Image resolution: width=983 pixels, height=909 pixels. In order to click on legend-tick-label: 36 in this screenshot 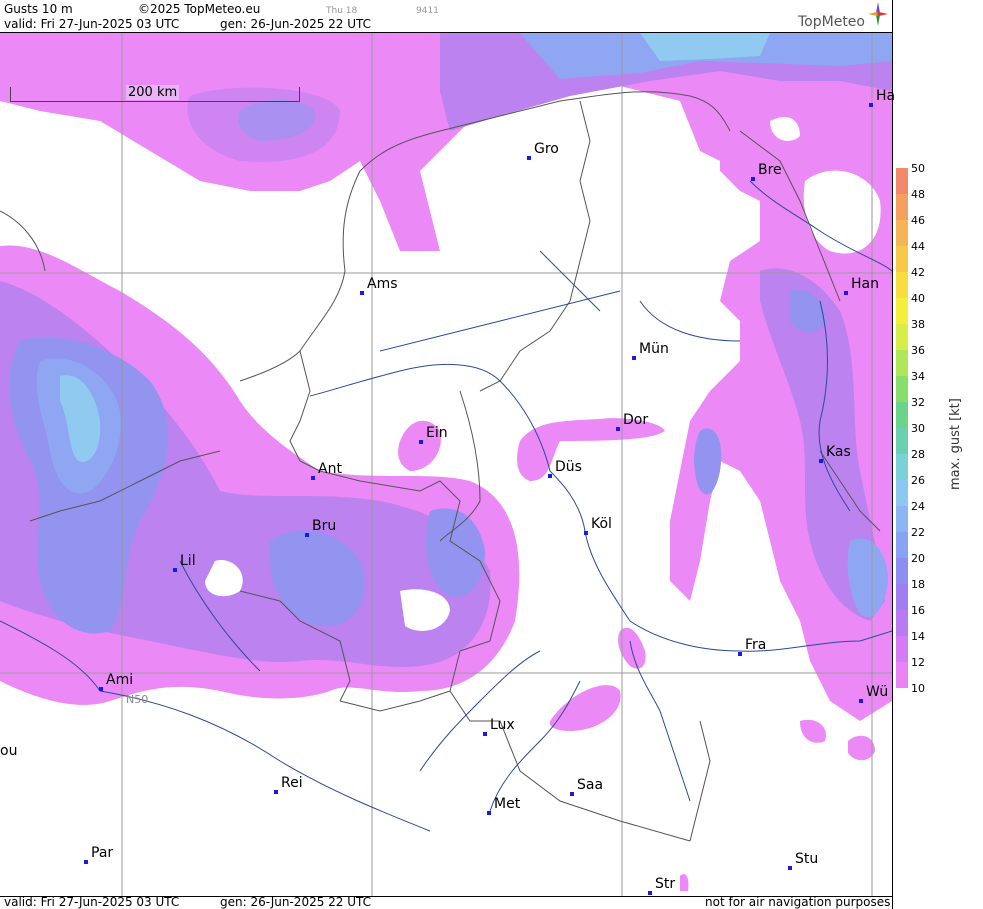, I will do `click(918, 350)`.